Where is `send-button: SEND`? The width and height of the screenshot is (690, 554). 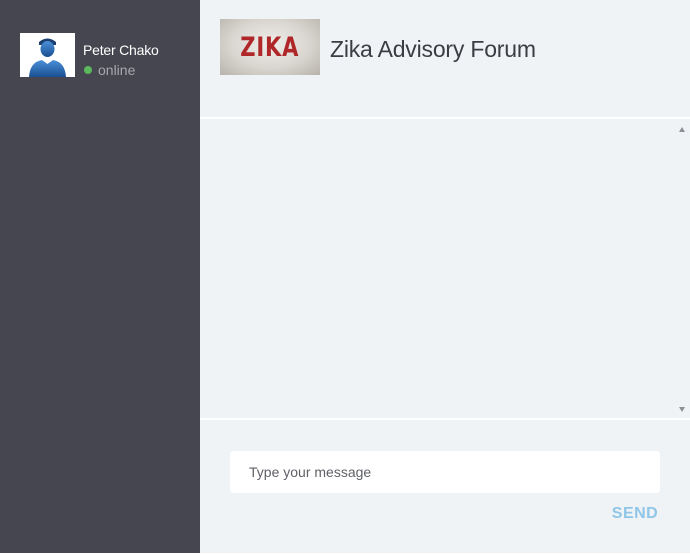 send-button: SEND is located at coordinates (635, 514).